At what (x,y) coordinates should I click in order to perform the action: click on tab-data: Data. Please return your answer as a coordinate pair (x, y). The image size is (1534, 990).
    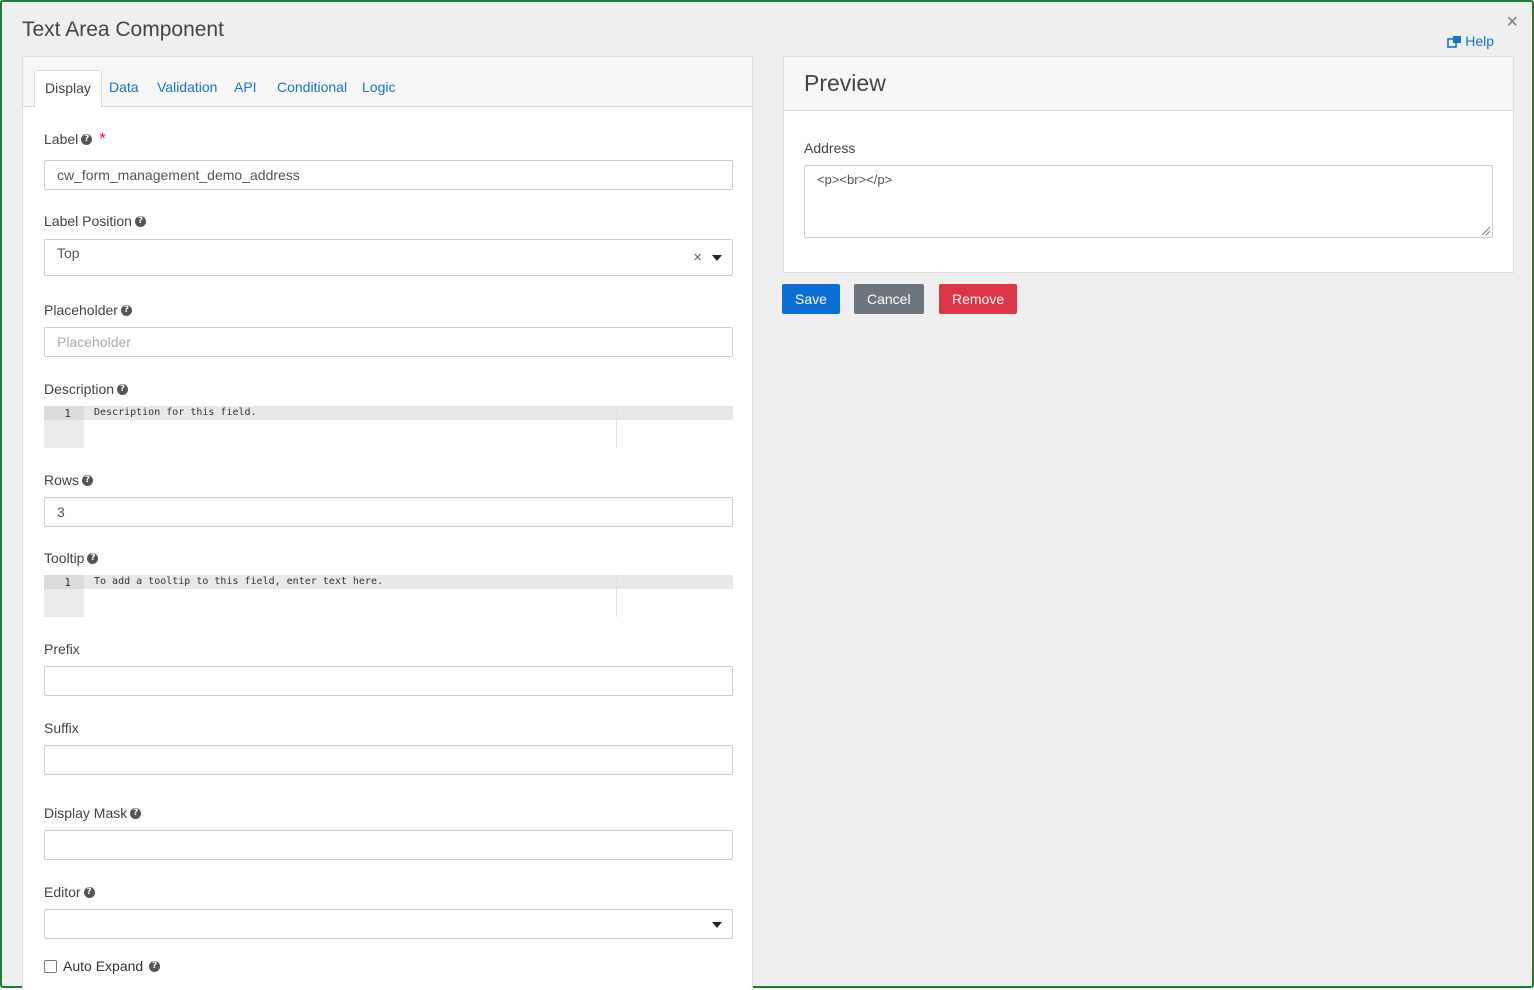
    Looking at the image, I should click on (124, 88).